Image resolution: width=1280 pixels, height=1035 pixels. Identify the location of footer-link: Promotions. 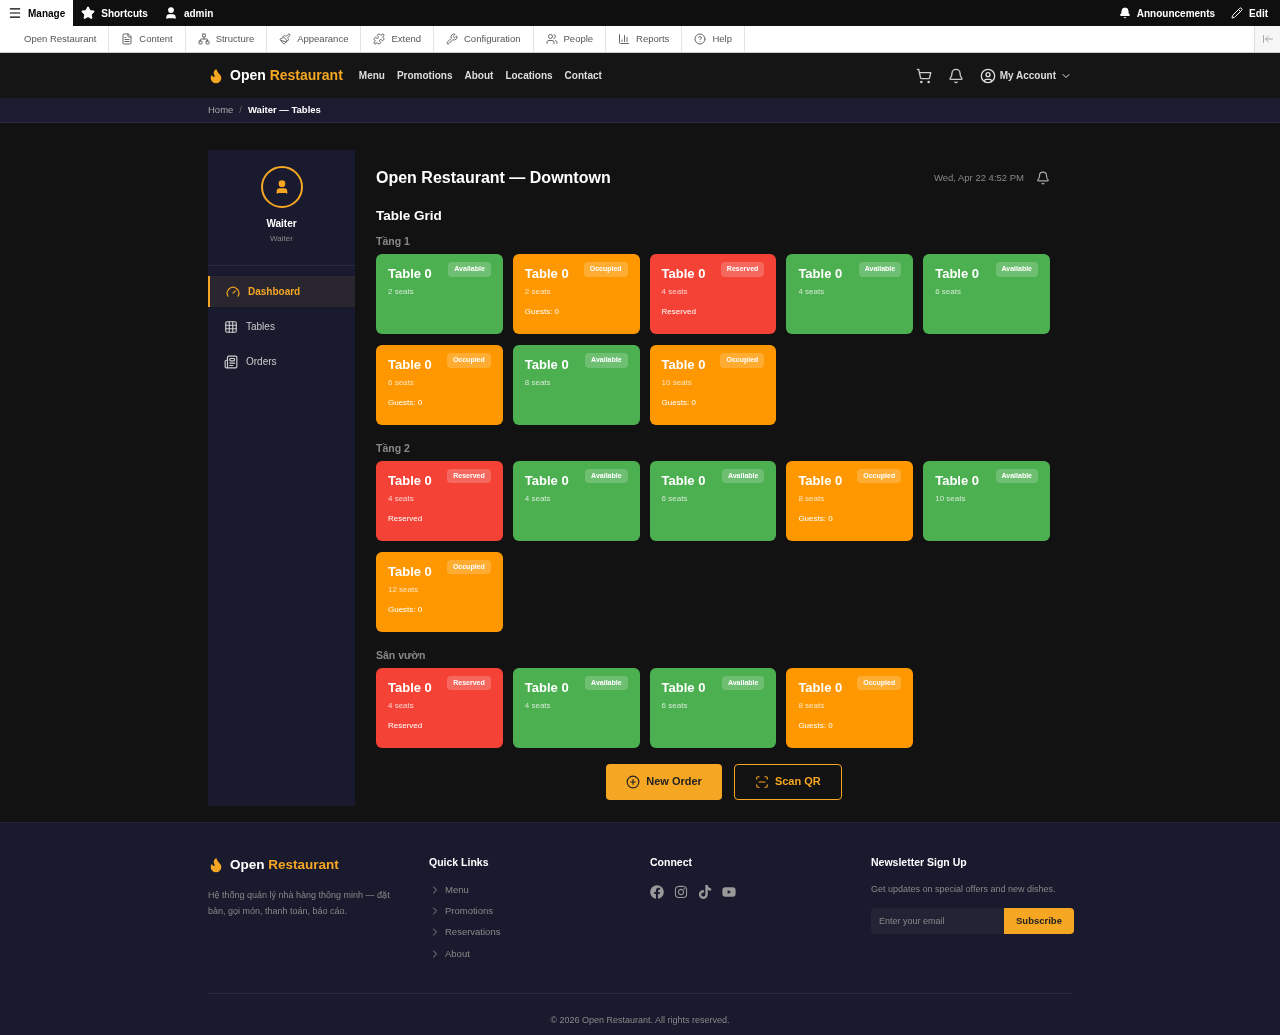
(529, 911).